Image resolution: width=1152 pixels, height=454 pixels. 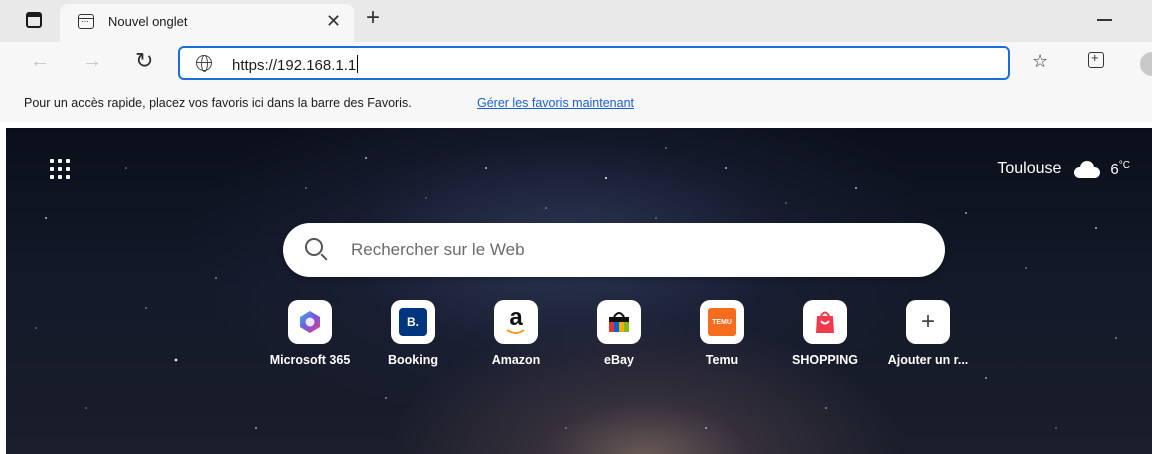 What do you see at coordinates (438, 249) in the screenshot?
I see `search-placeholder: Rechercher sur le Web` at bounding box center [438, 249].